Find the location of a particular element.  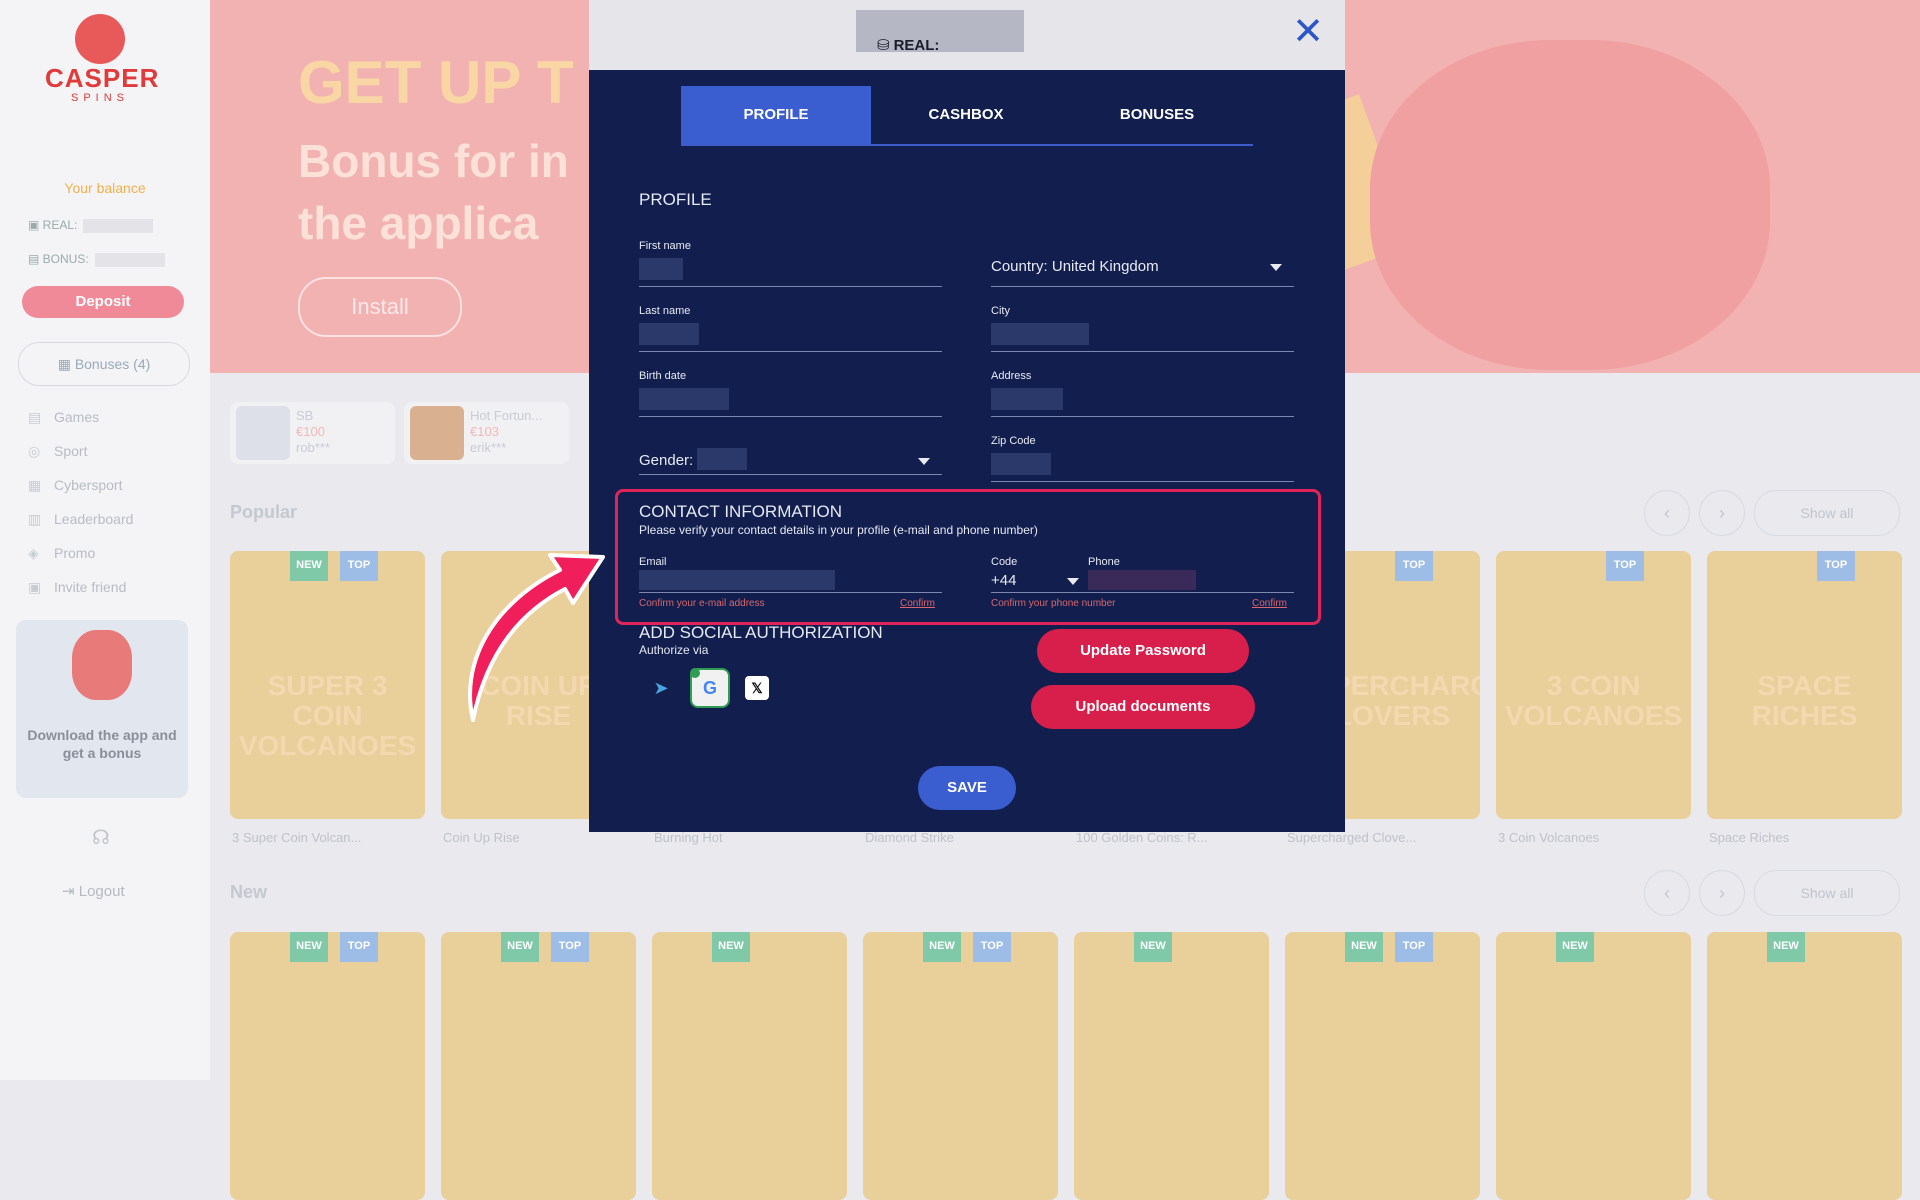

close-icon: ✕ is located at coordinates (1308, 32).